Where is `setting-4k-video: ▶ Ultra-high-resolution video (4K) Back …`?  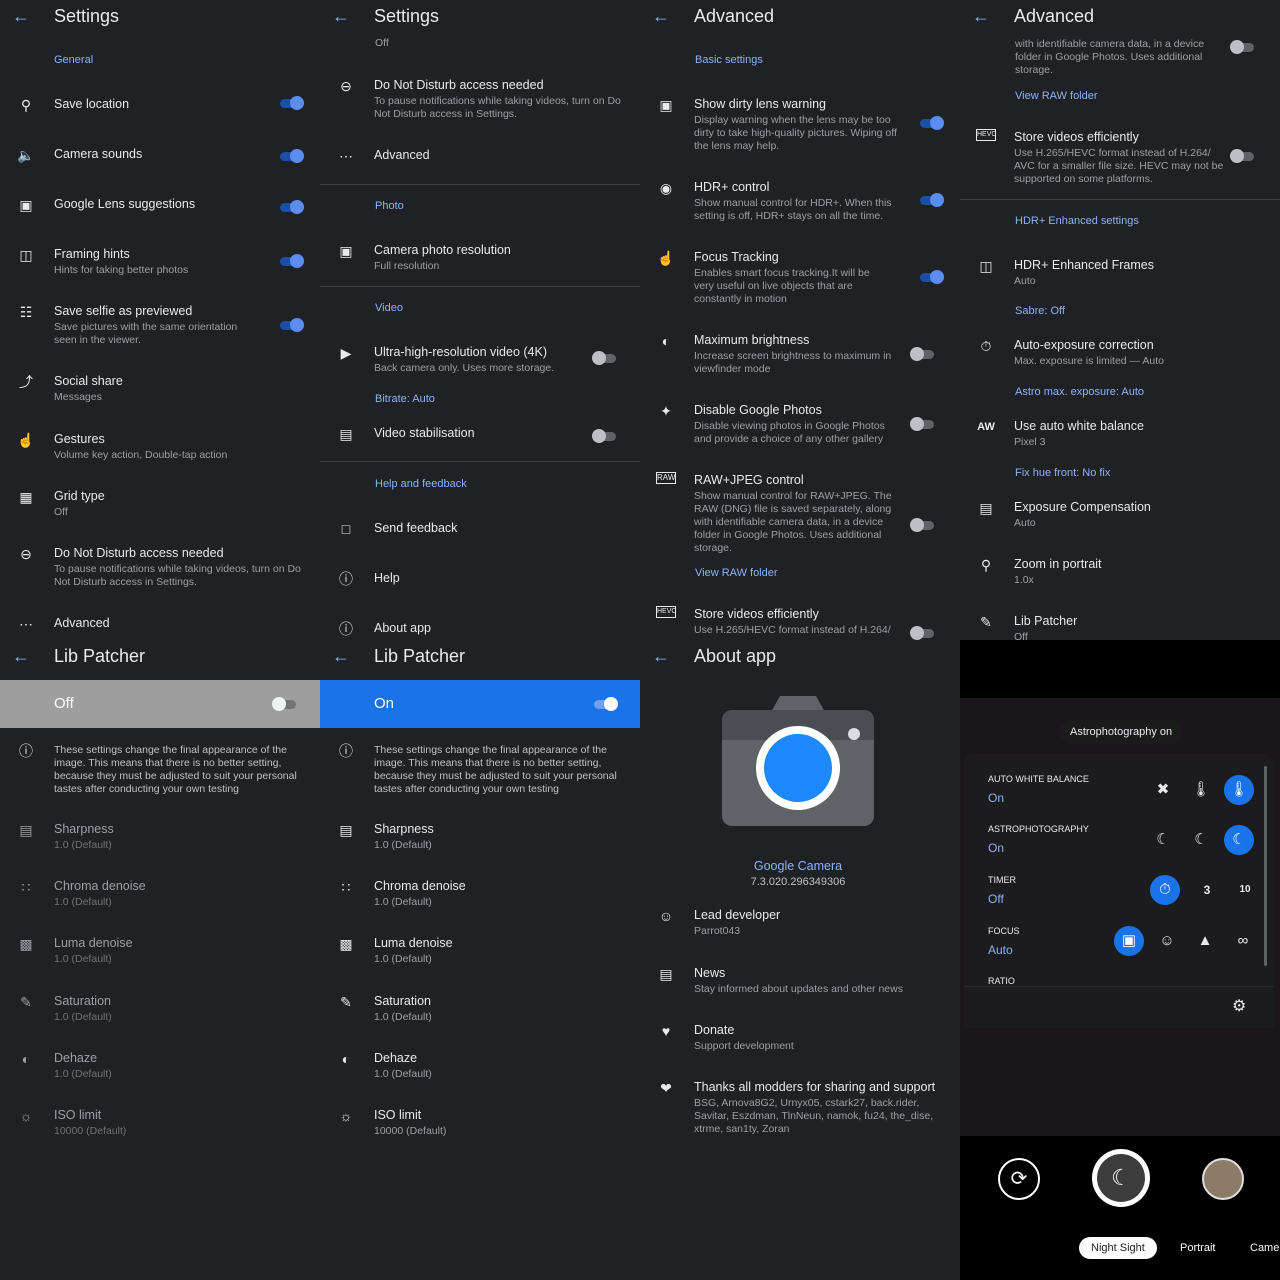
setting-4k-video: ▶ Ultra-high-resolution video (4K) Back … is located at coordinates (480, 361).